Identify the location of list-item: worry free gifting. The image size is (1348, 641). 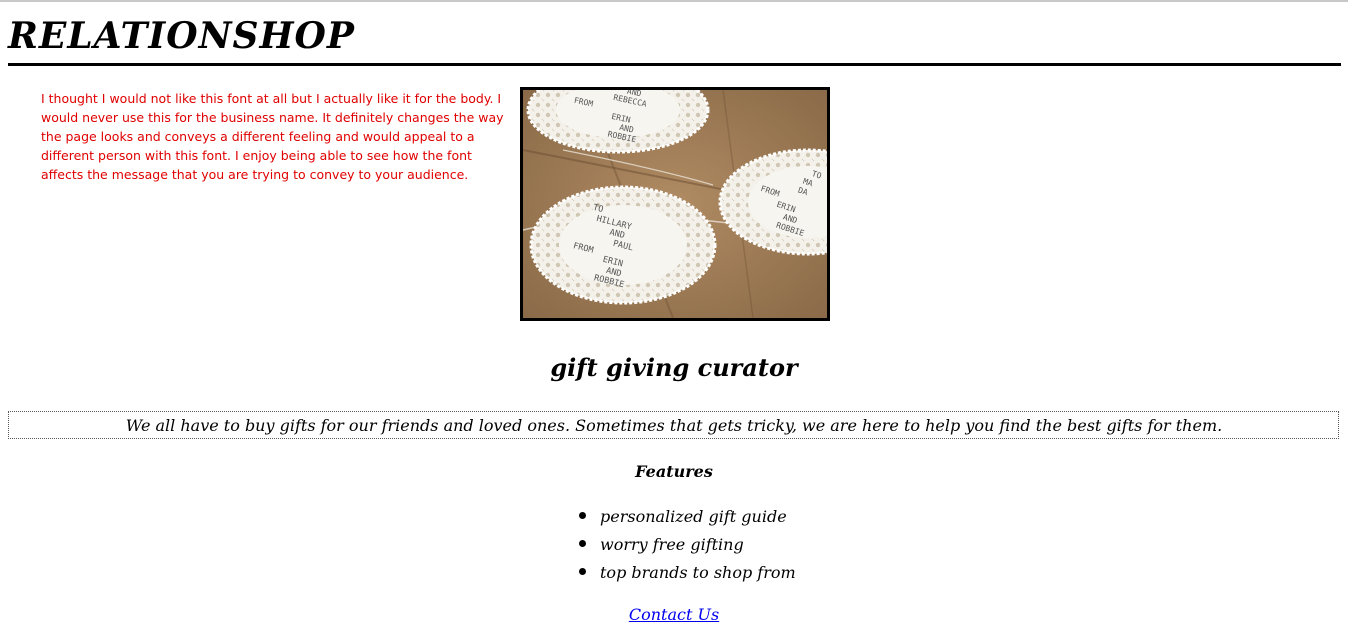
(687, 546).